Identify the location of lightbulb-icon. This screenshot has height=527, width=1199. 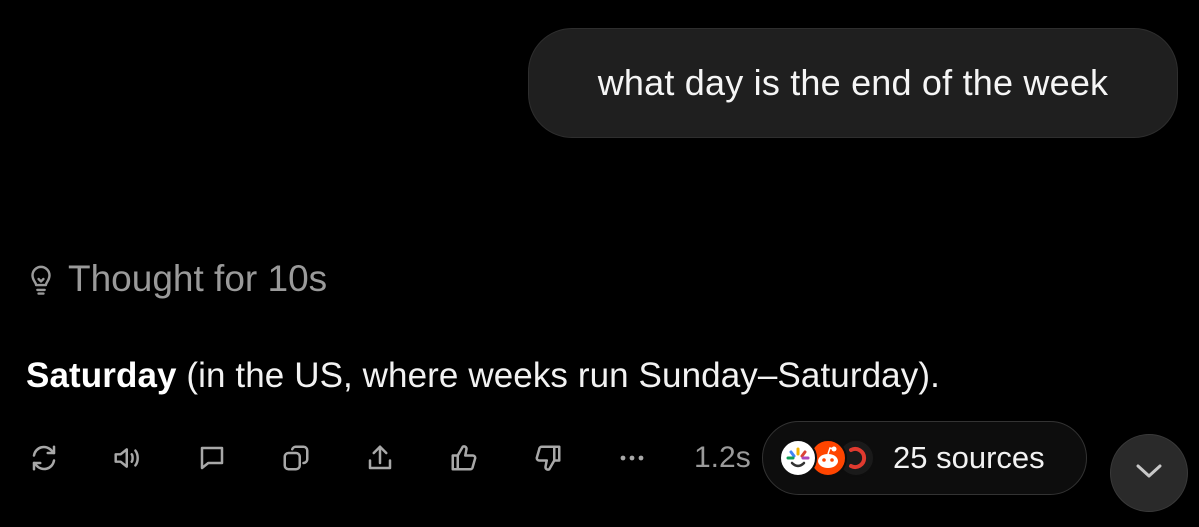
(41, 279).